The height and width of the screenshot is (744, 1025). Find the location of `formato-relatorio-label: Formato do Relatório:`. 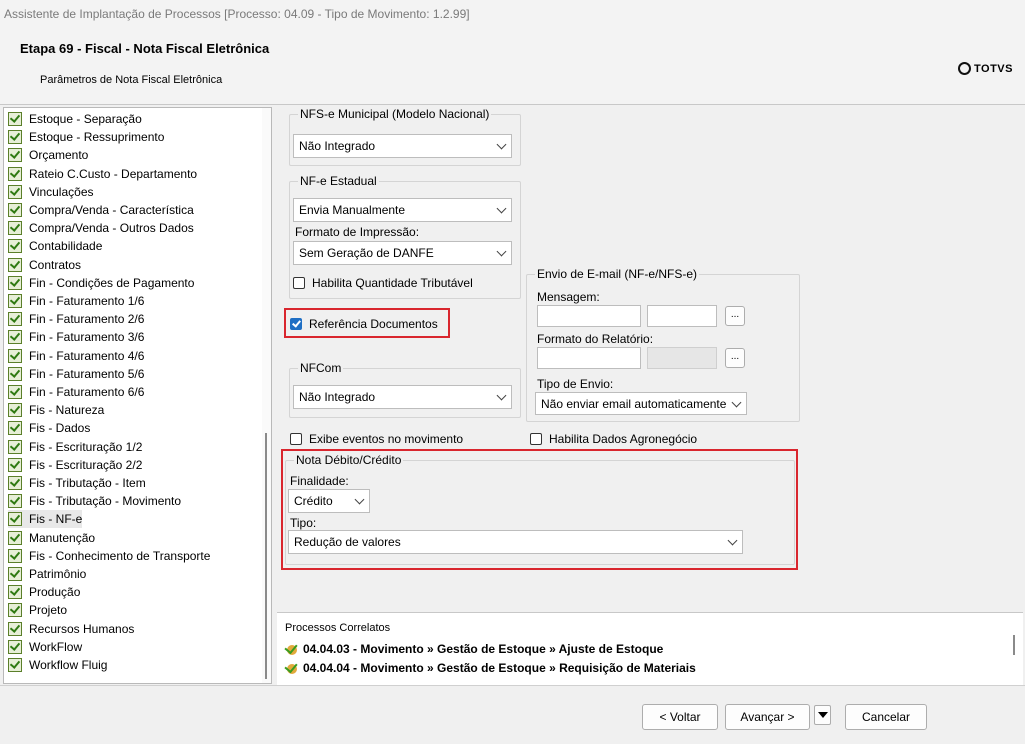

formato-relatorio-label: Formato do Relatório: is located at coordinates (595, 339).